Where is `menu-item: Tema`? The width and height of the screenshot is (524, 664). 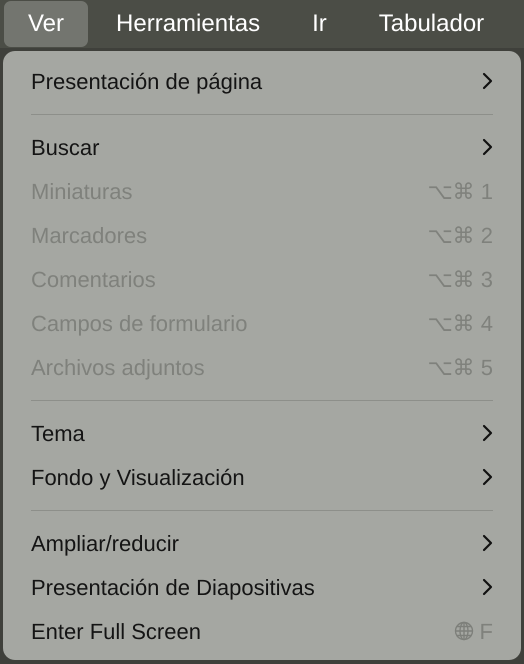 menu-item: Tema is located at coordinates (58, 433).